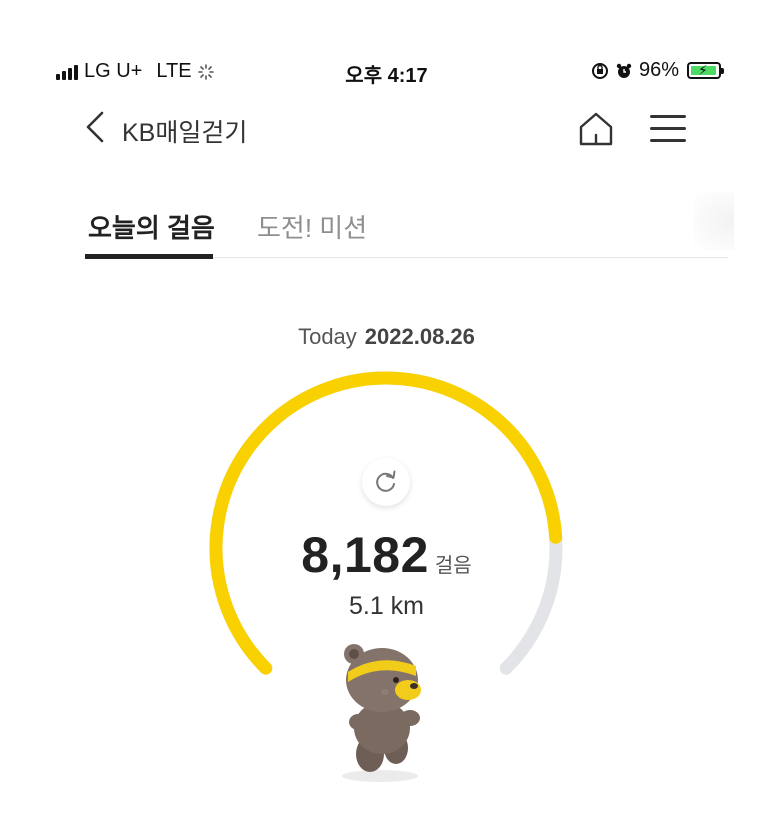 The height and width of the screenshot is (813, 773). I want to click on step-count: 8,182, so click(365, 555).